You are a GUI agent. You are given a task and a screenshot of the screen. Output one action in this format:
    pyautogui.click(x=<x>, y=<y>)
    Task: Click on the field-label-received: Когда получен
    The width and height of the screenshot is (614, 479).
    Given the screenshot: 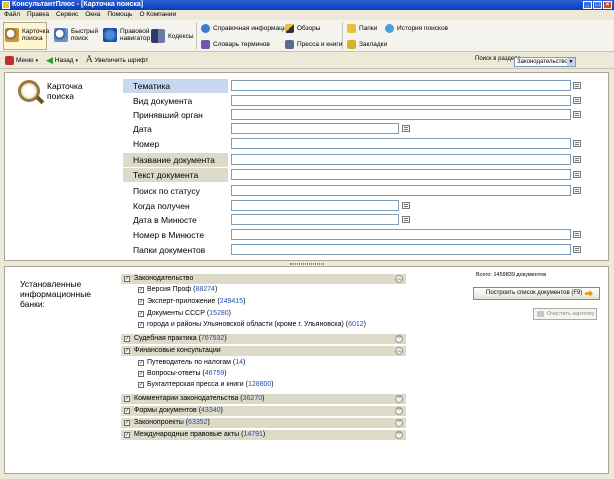 What is the action you would take?
    pyautogui.click(x=175, y=206)
    